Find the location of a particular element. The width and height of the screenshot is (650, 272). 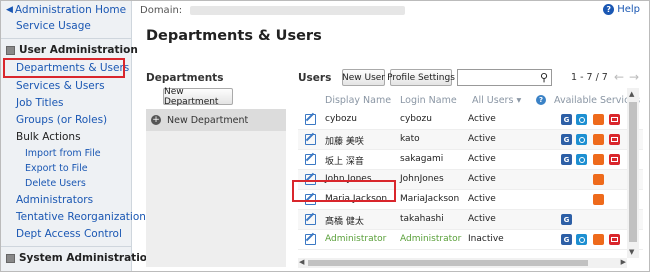

column-header-login-name: Login Name is located at coordinates (428, 100).